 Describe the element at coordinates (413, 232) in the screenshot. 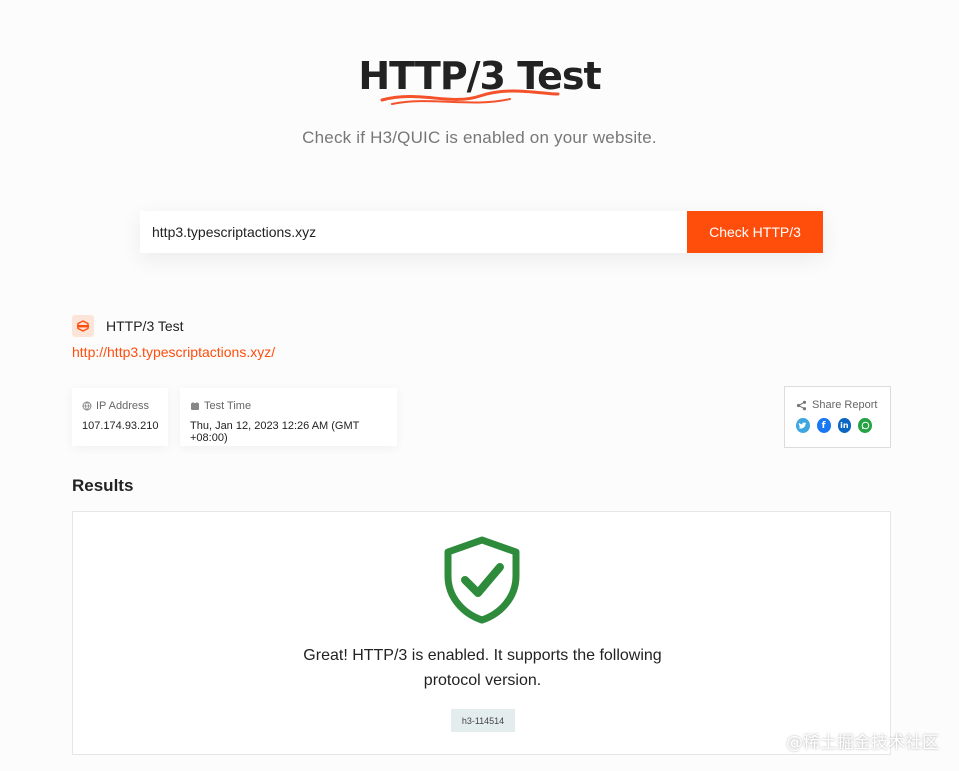

I see `url-input` at that location.